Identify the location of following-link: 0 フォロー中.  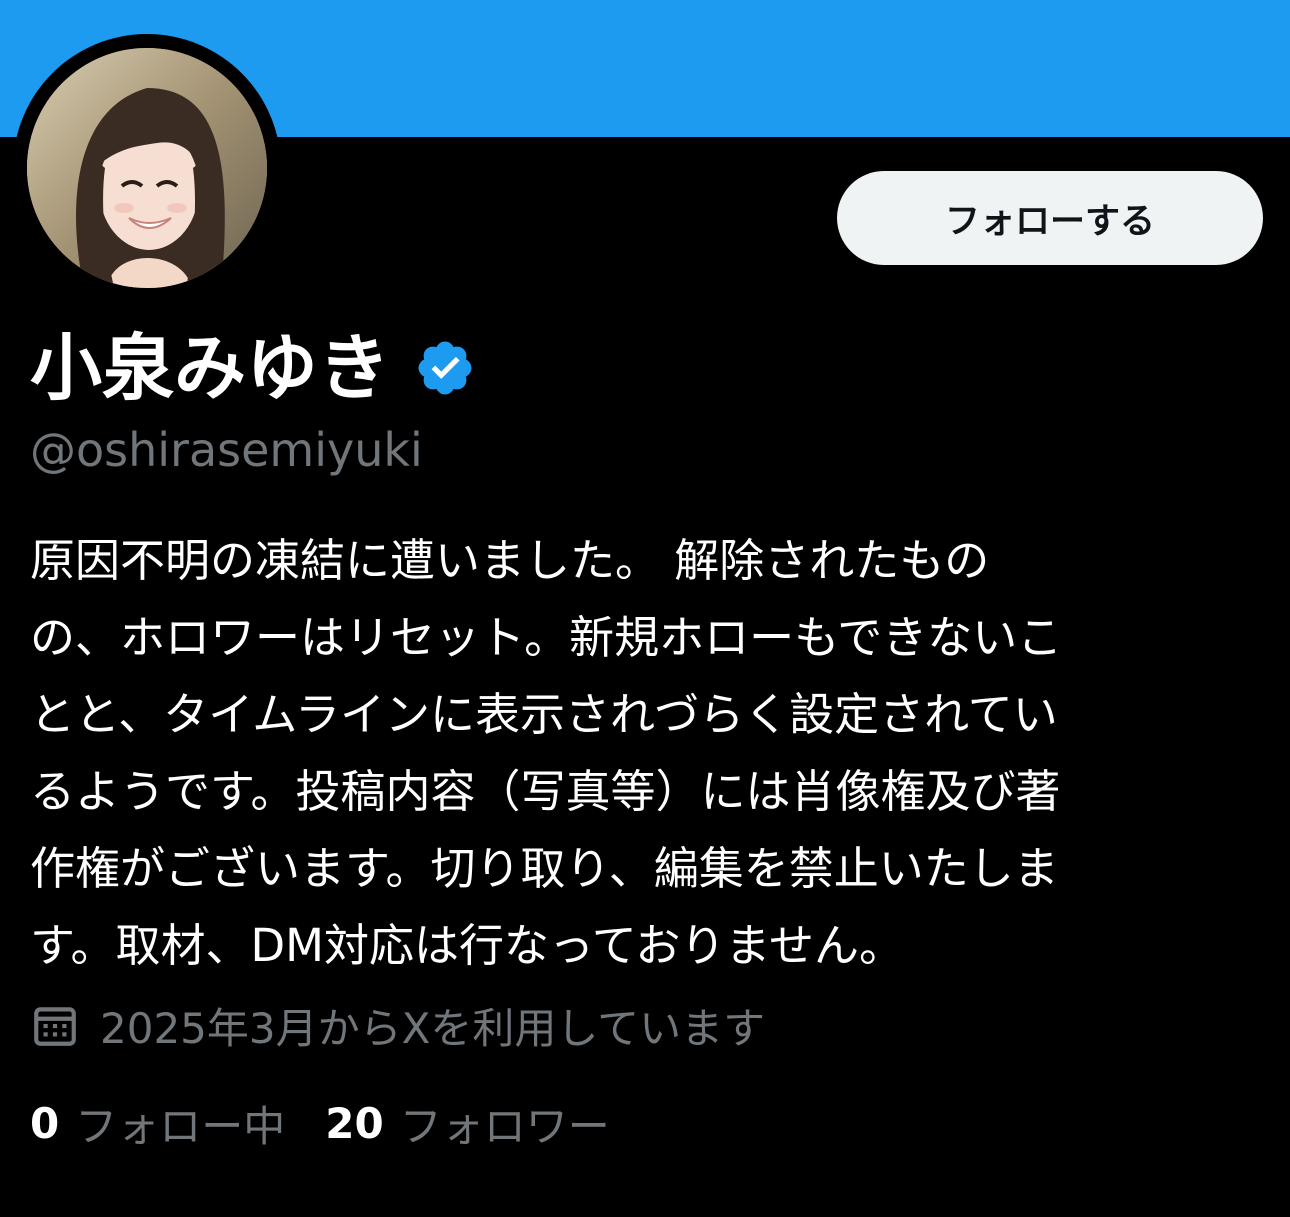
(157, 1123).